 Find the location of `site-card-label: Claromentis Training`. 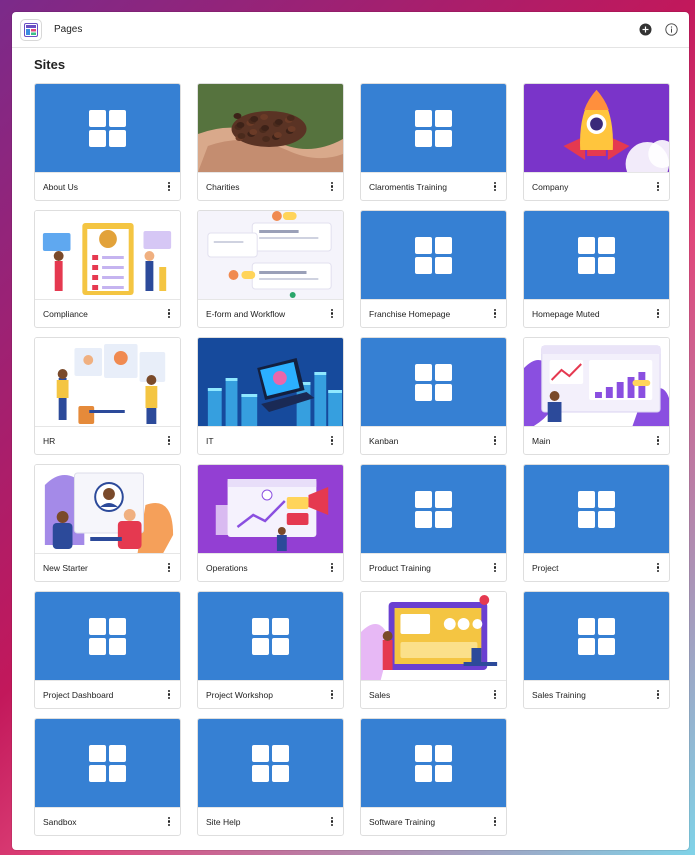

site-card-label: Claromentis Training is located at coordinates (429, 187).